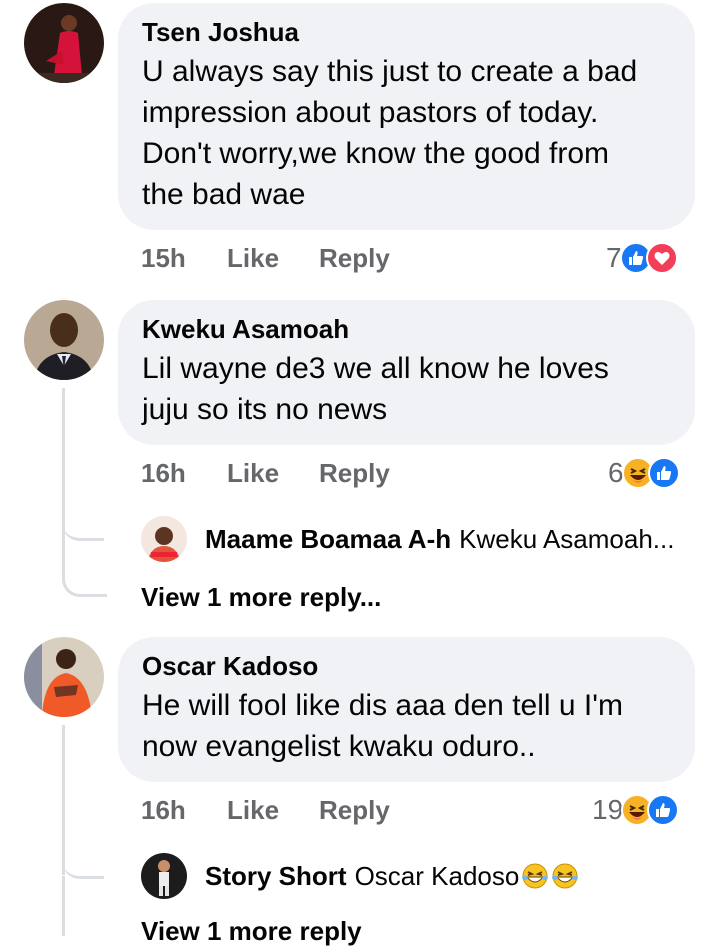  Describe the element at coordinates (608, 809) in the screenshot. I see `reaction-count: 19` at that location.